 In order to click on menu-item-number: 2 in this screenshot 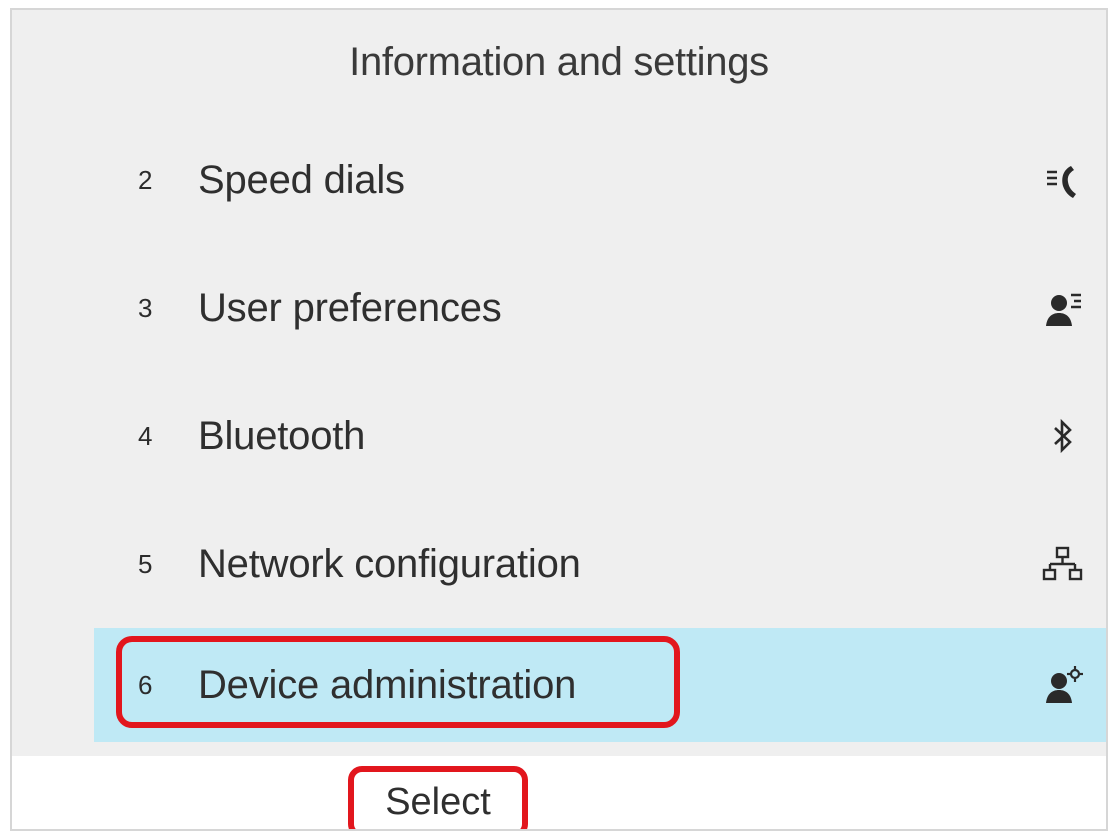, I will do `click(145, 179)`.